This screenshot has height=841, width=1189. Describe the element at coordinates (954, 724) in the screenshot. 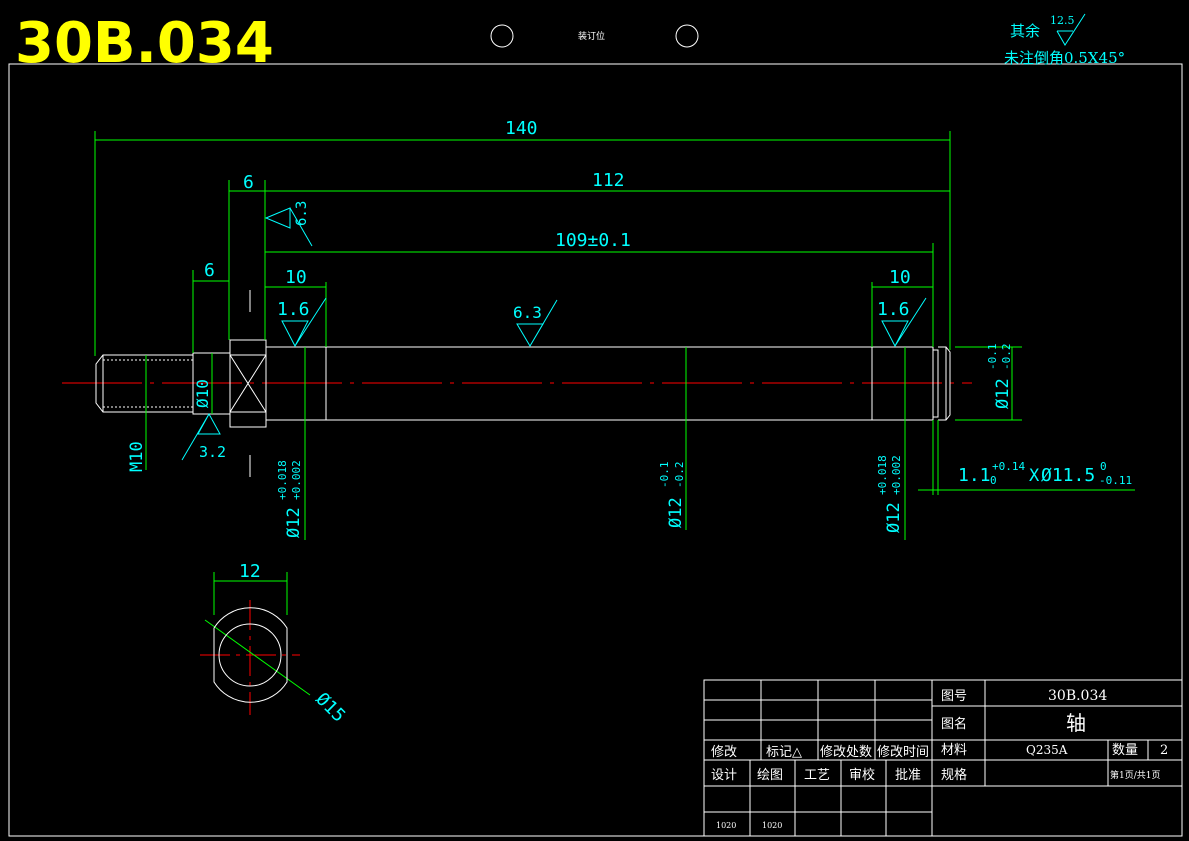

I see `name-label: 图名` at that location.